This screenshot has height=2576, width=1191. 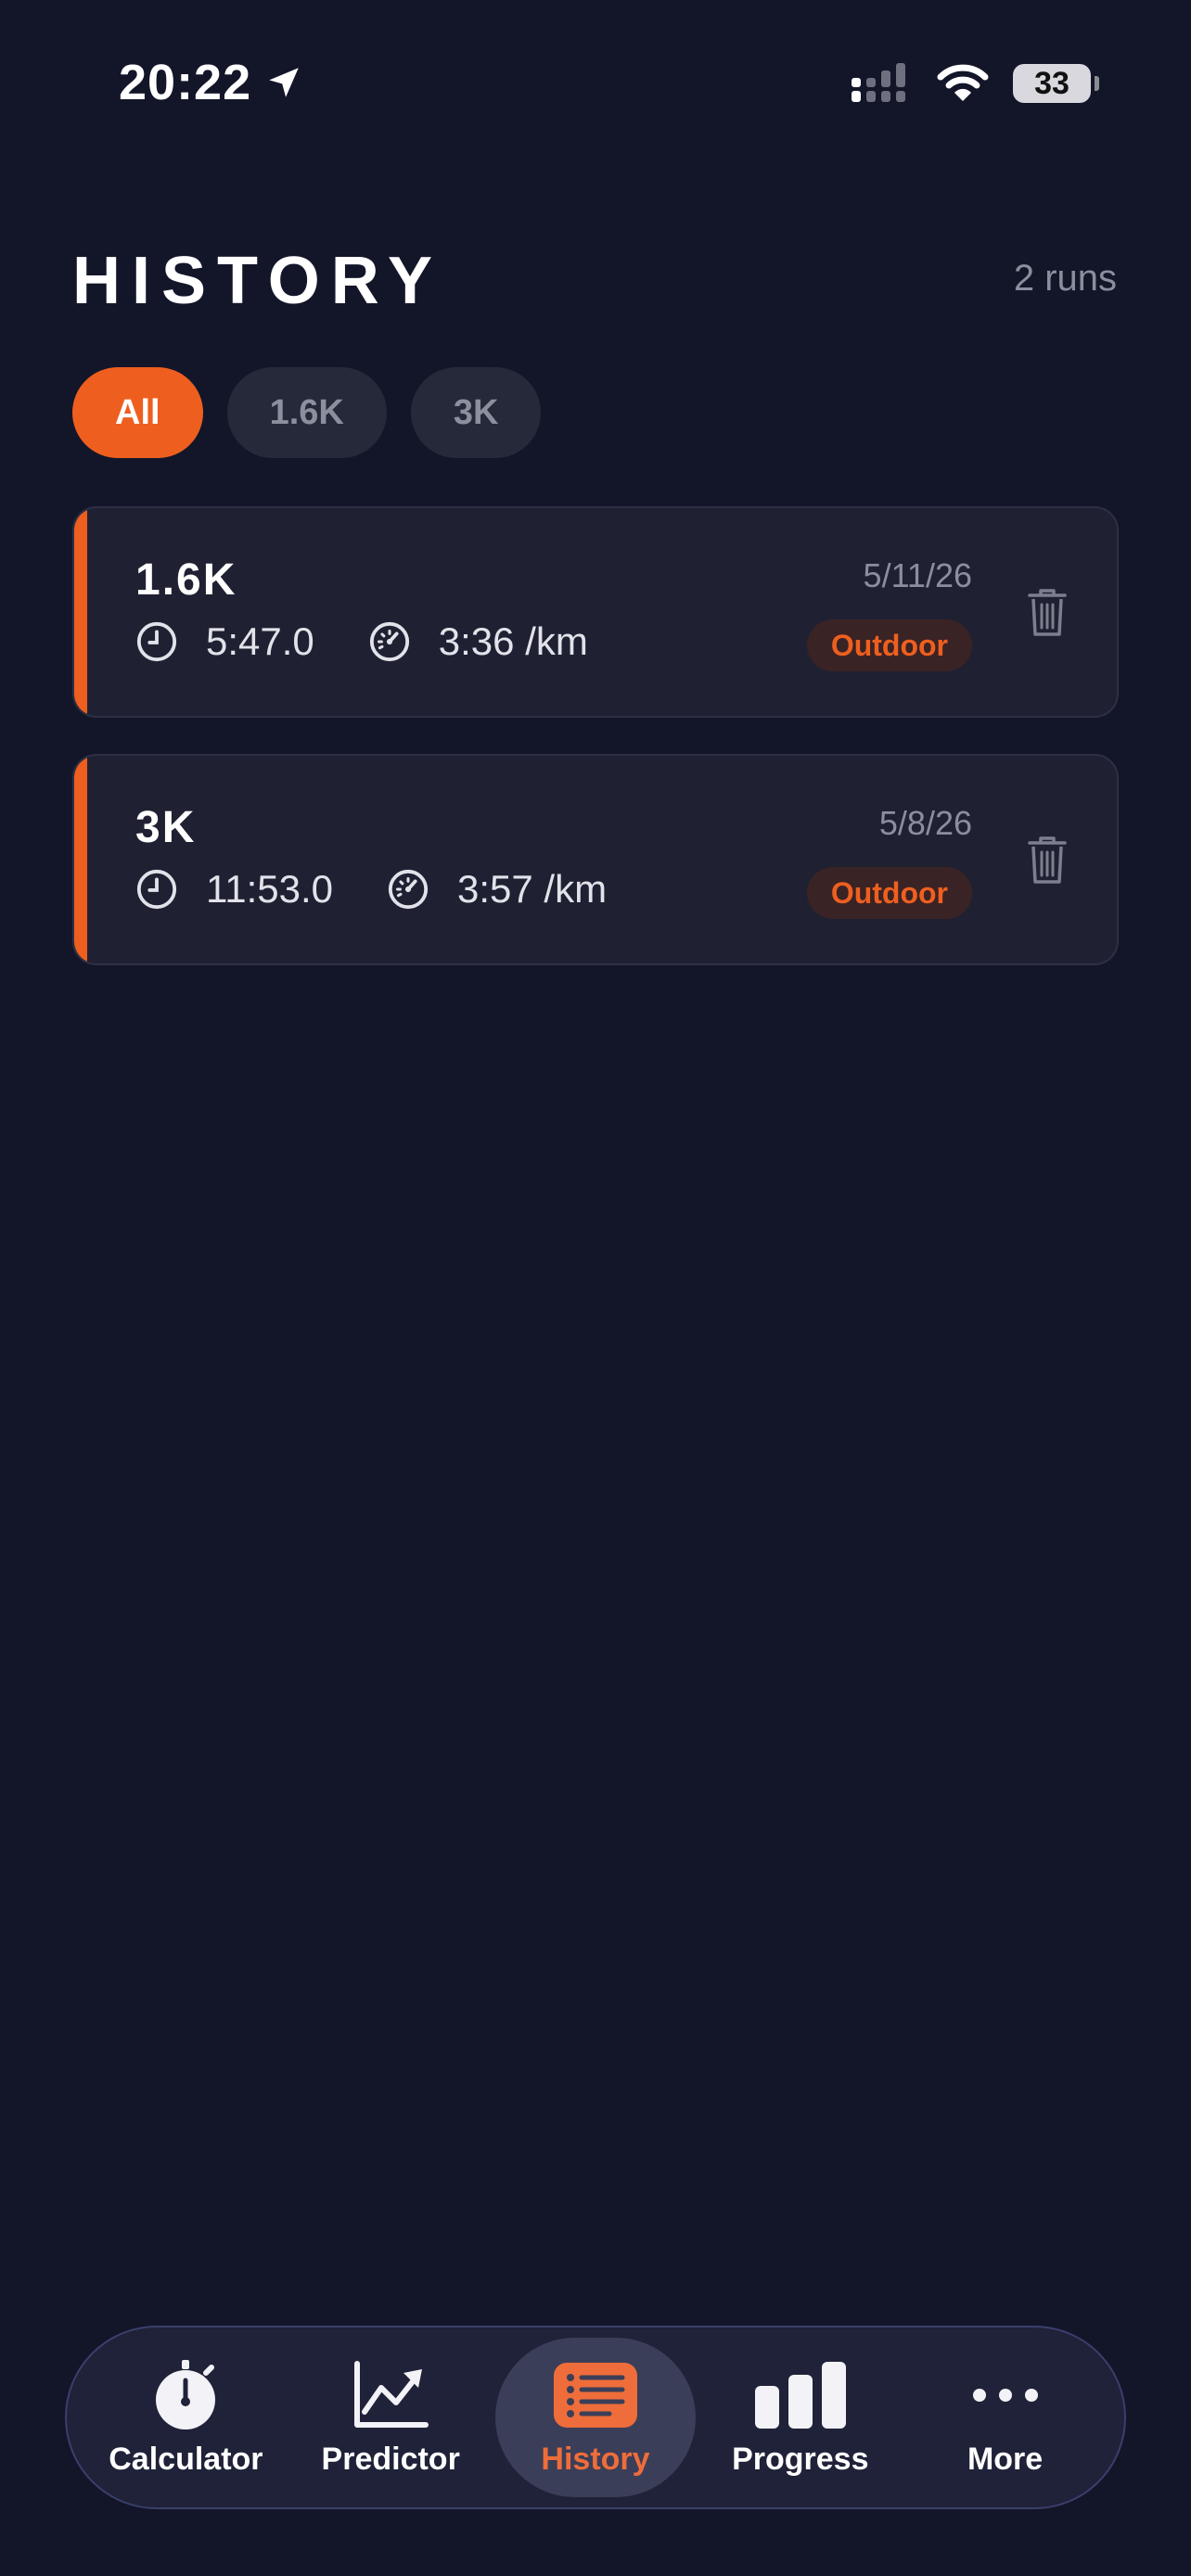 What do you see at coordinates (186, 2459) in the screenshot?
I see `tab-label: Calculator` at bounding box center [186, 2459].